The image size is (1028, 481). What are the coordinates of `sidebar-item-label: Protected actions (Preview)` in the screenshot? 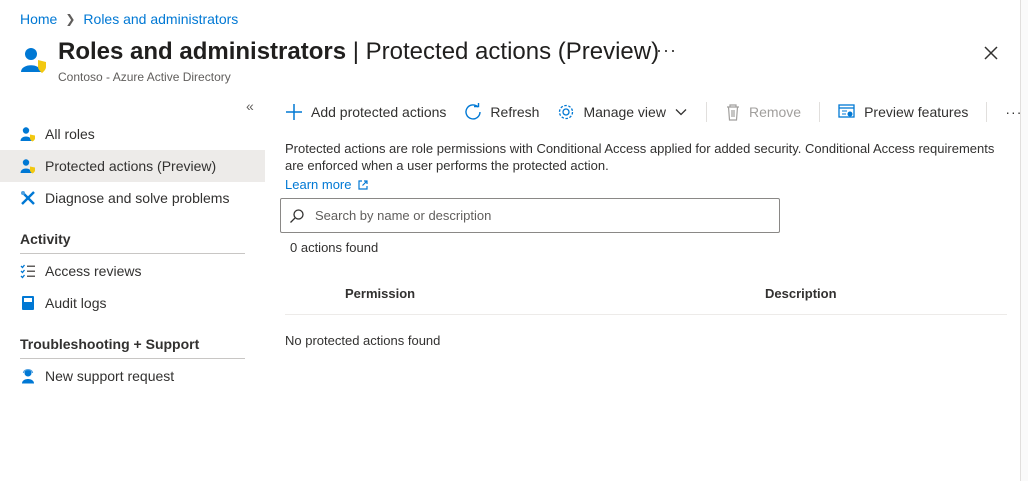 It's located at (131, 166).